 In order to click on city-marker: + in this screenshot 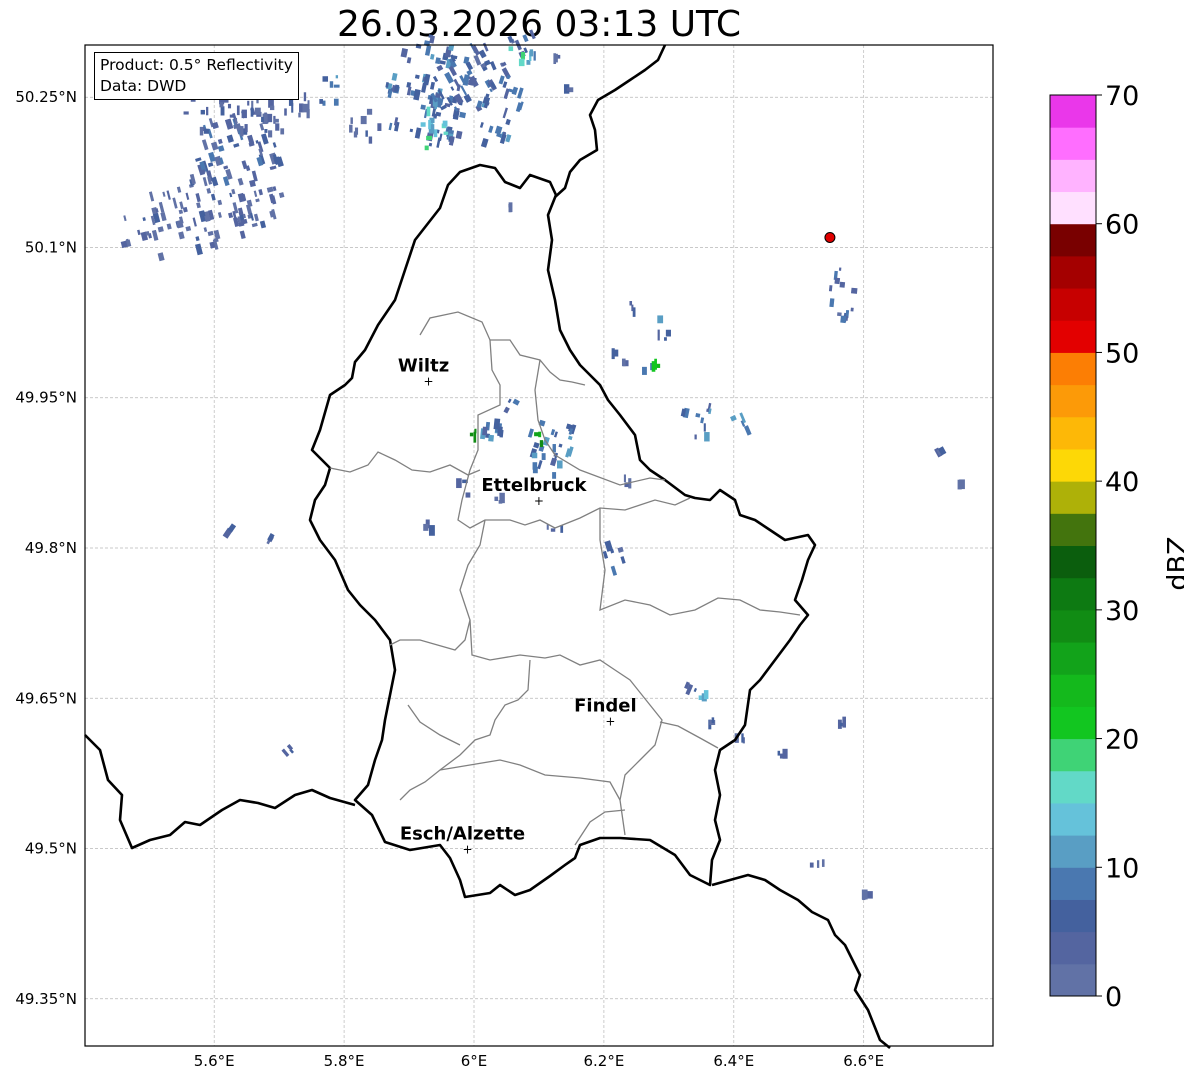, I will do `click(429, 382)`.